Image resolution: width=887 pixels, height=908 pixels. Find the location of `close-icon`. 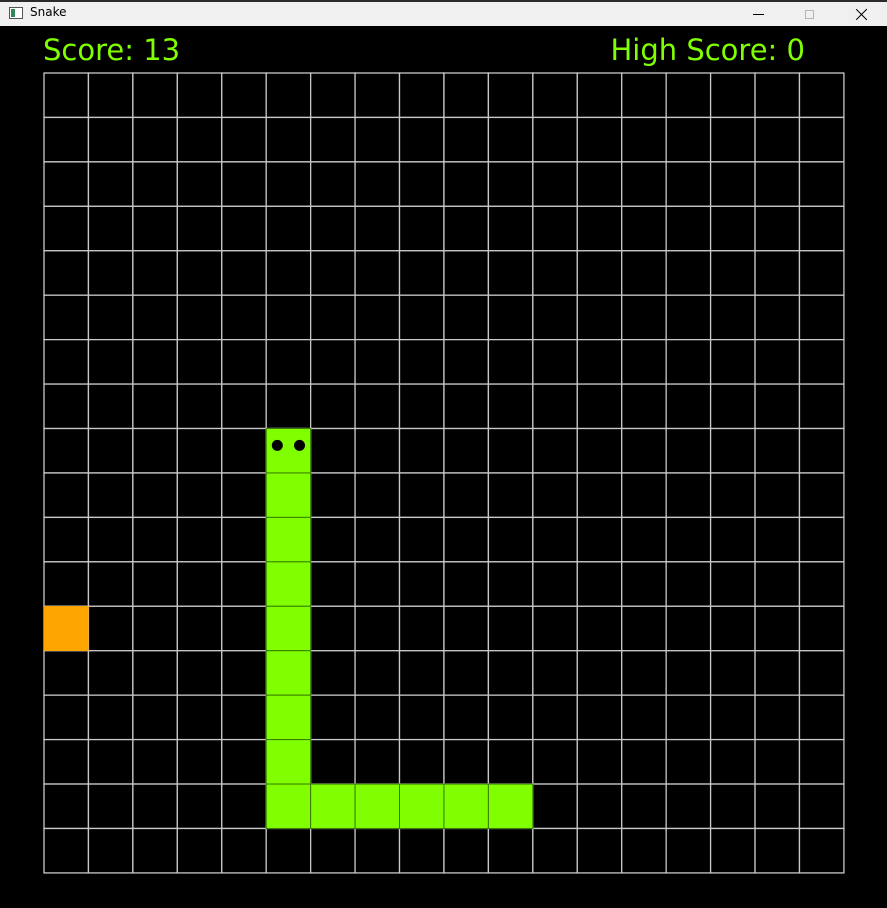

close-icon is located at coordinates (861, 14).